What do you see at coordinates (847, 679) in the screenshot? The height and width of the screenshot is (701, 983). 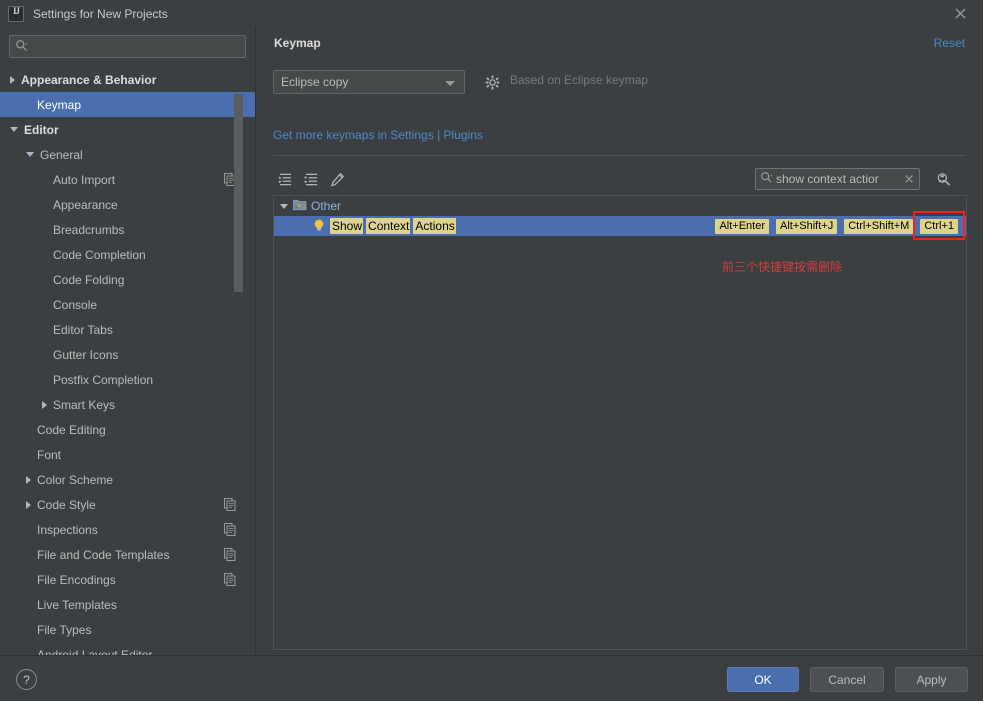 I see `cancel-button: Cancel` at bounding box center [847, 679].